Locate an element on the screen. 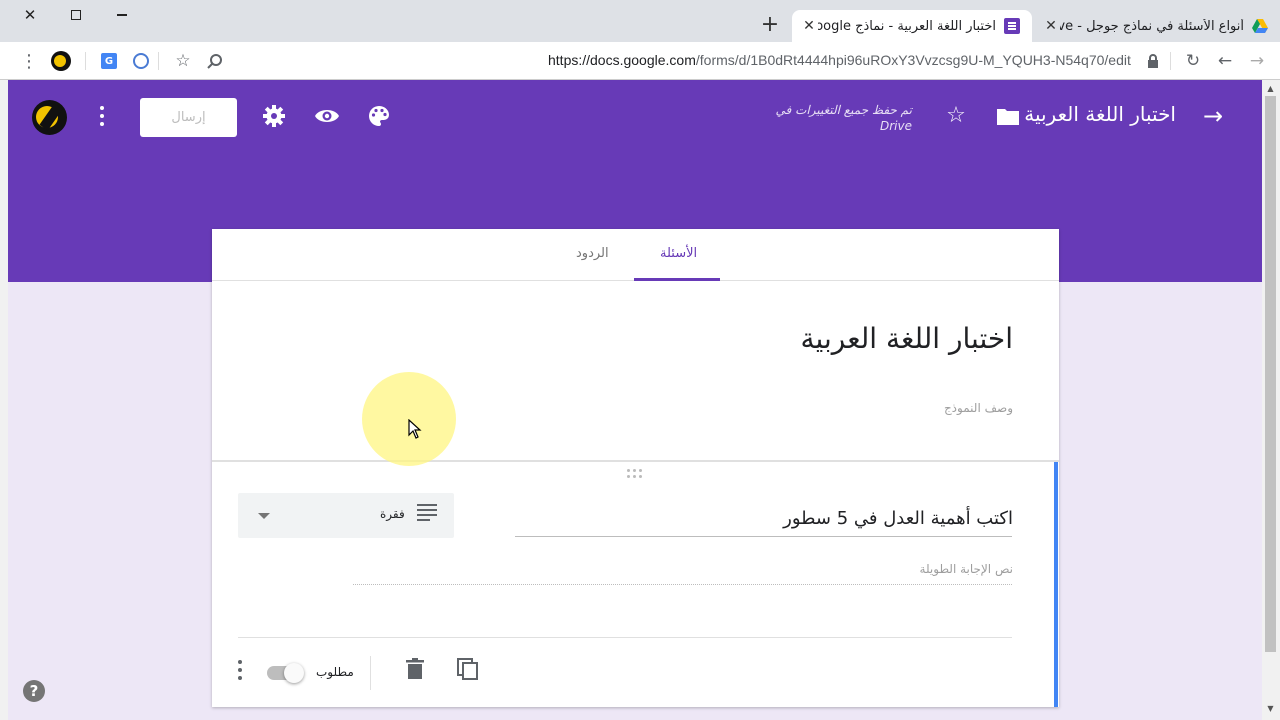 This screenshot has width=1280, height=720. profile-avatar-icon is located at coordinates (61, 61).